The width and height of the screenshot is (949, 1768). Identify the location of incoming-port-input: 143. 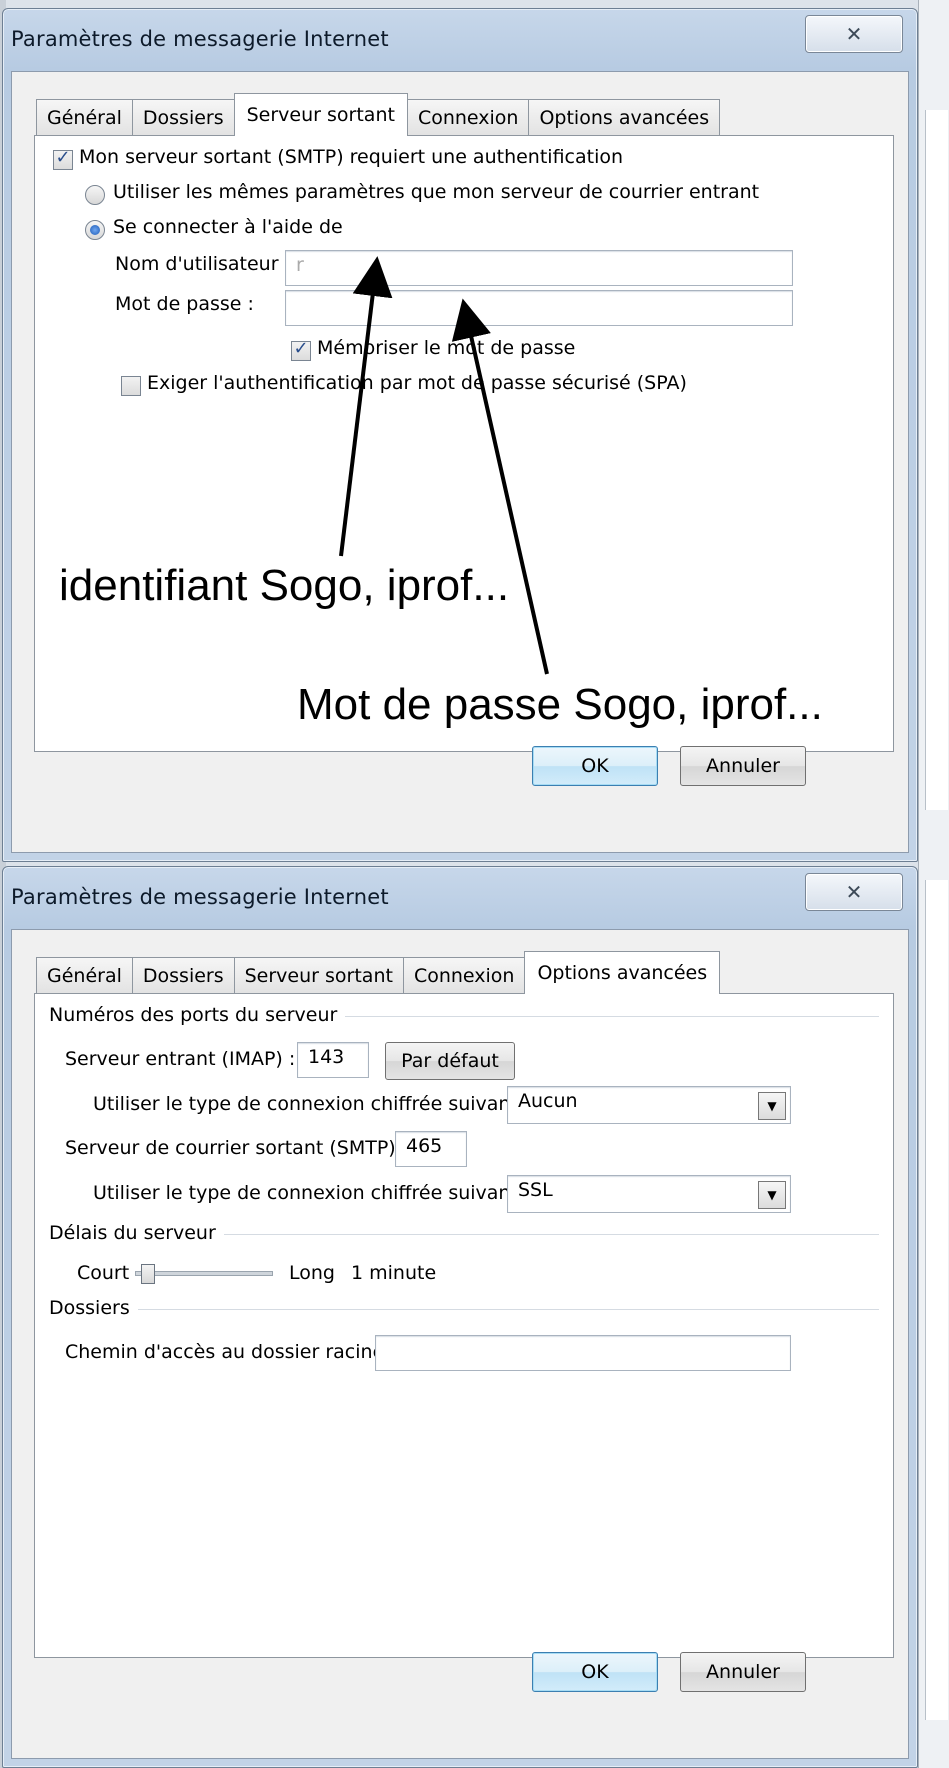
(333, 1060).